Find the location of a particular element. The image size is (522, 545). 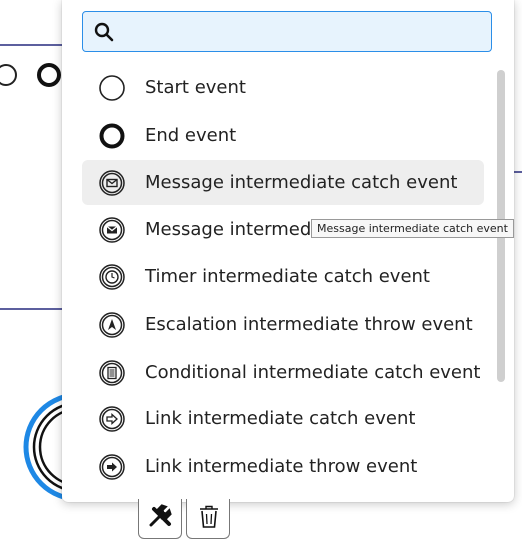

entry-link-intermediate-throw-event: Link intermediate throw event is located at coordinates (283, 466).